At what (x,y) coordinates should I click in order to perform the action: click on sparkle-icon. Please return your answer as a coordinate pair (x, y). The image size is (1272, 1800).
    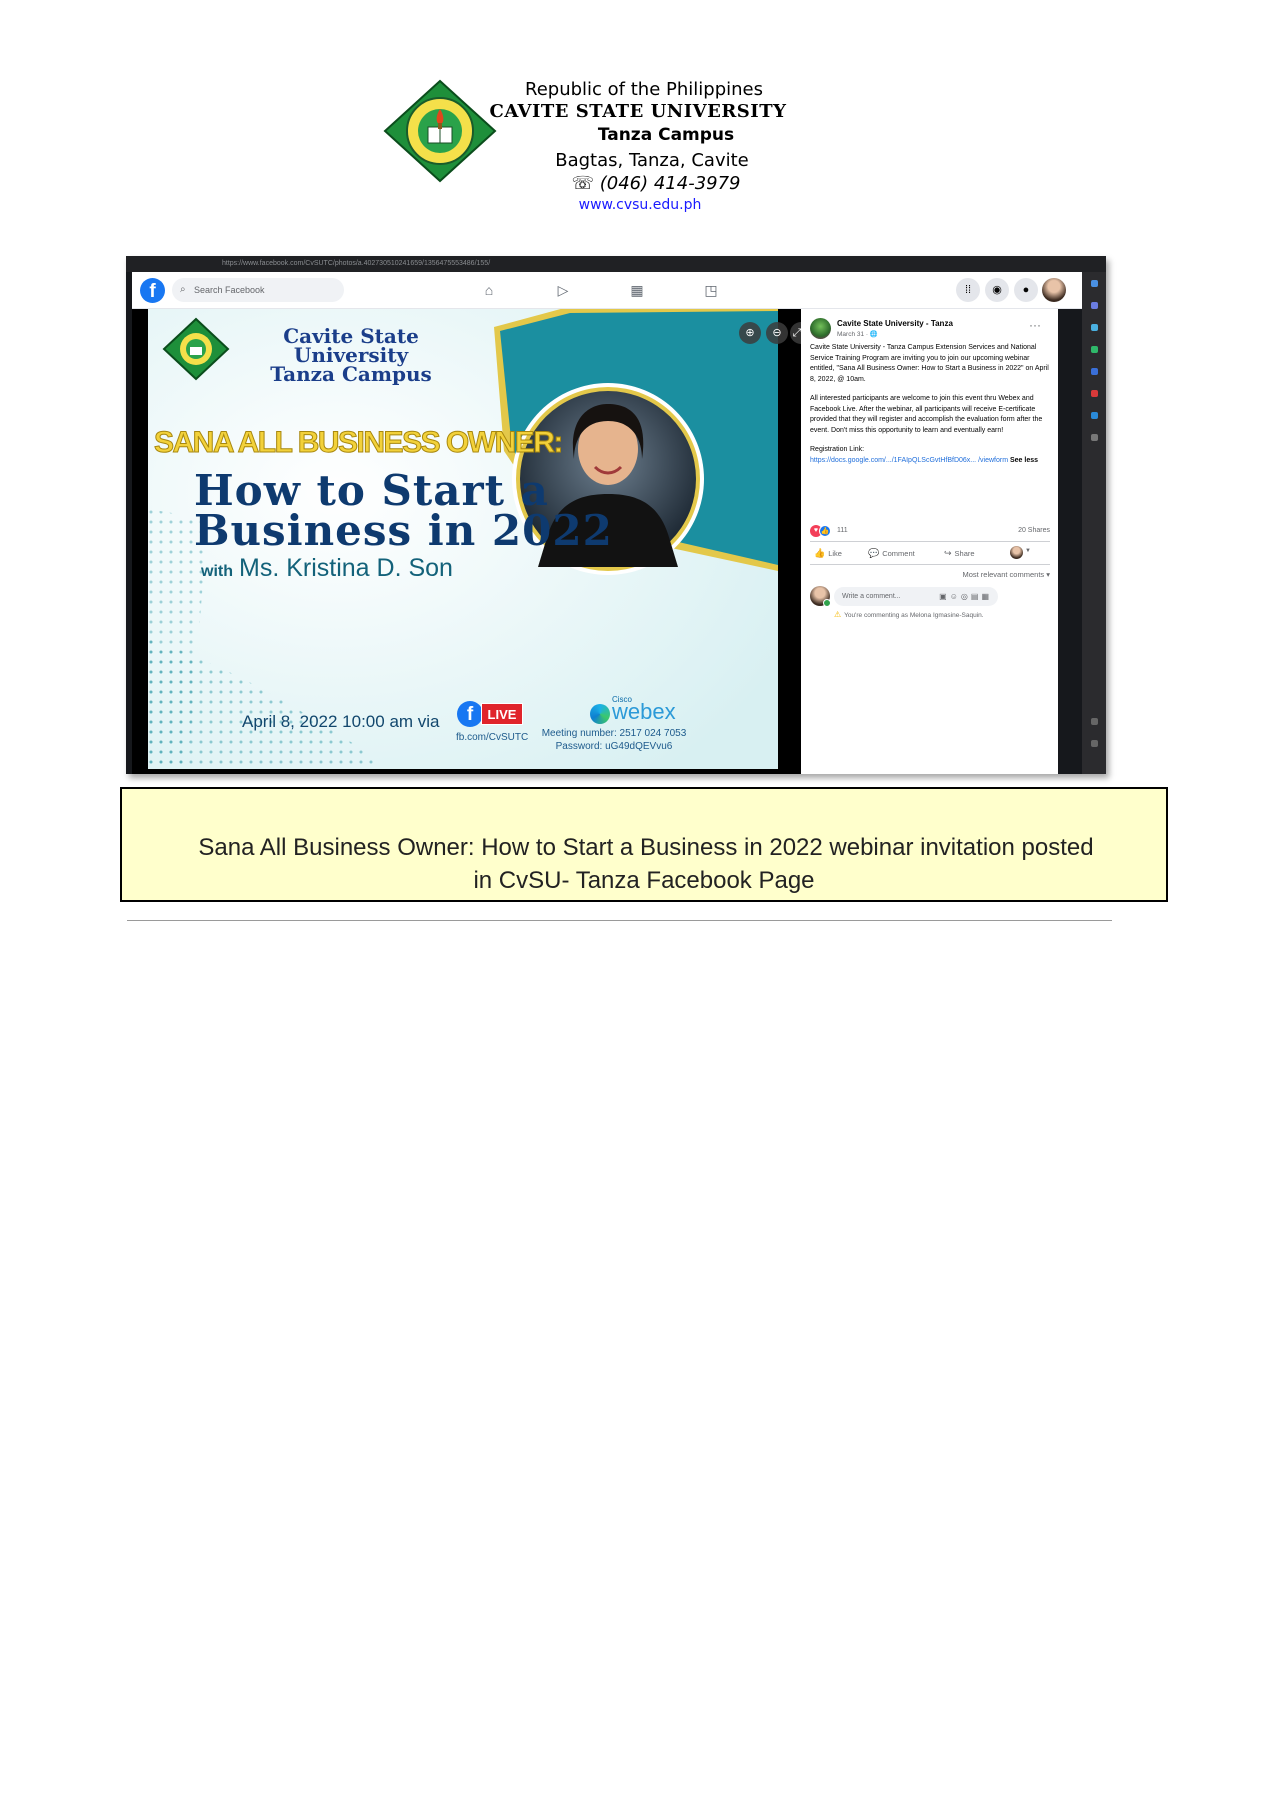
    Looking at the image, I should click on (1094, 305).